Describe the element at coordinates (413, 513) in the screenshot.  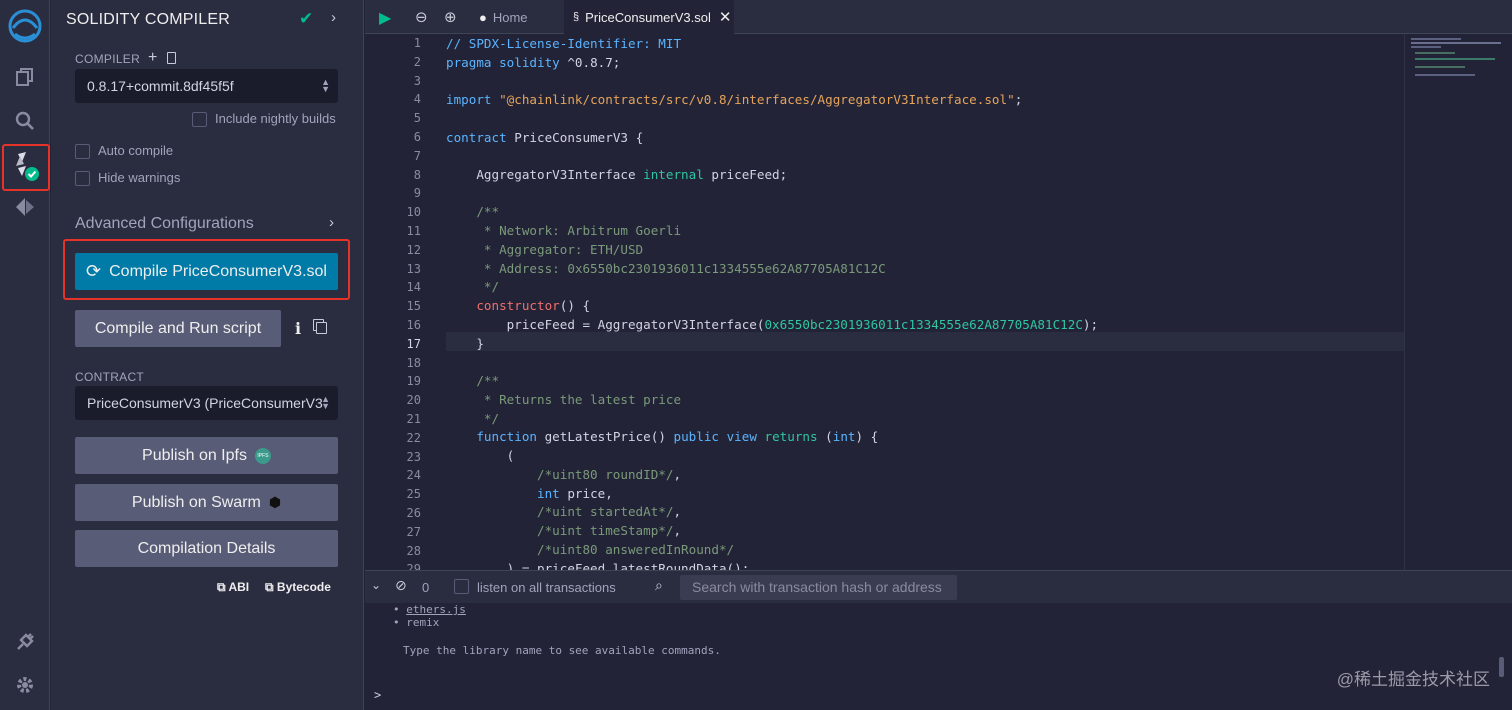
I see `line-number: 26` at that location.